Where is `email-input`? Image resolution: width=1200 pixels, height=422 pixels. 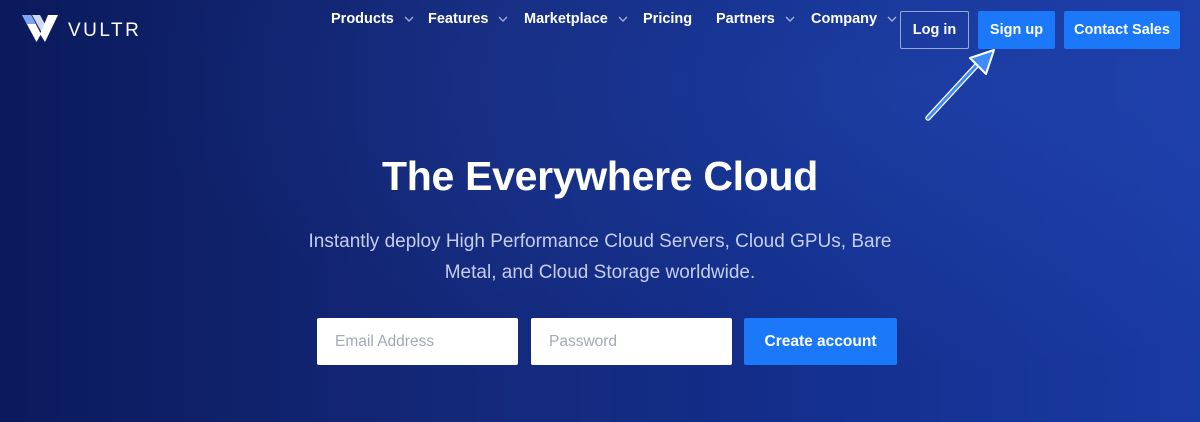
email-input is located at coordinates (417, 341).